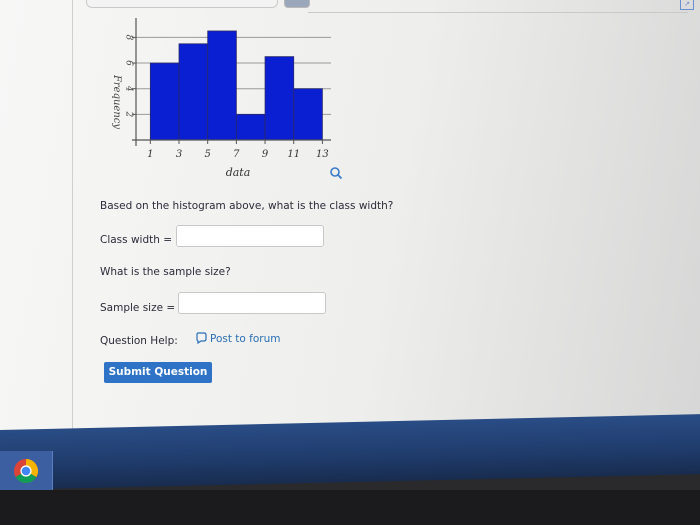 The height and width of the screenshot is (525, 700). Describe the element at coordinates (322, 154) in the screenshot. I see `x-tick-label: 13` at that location.